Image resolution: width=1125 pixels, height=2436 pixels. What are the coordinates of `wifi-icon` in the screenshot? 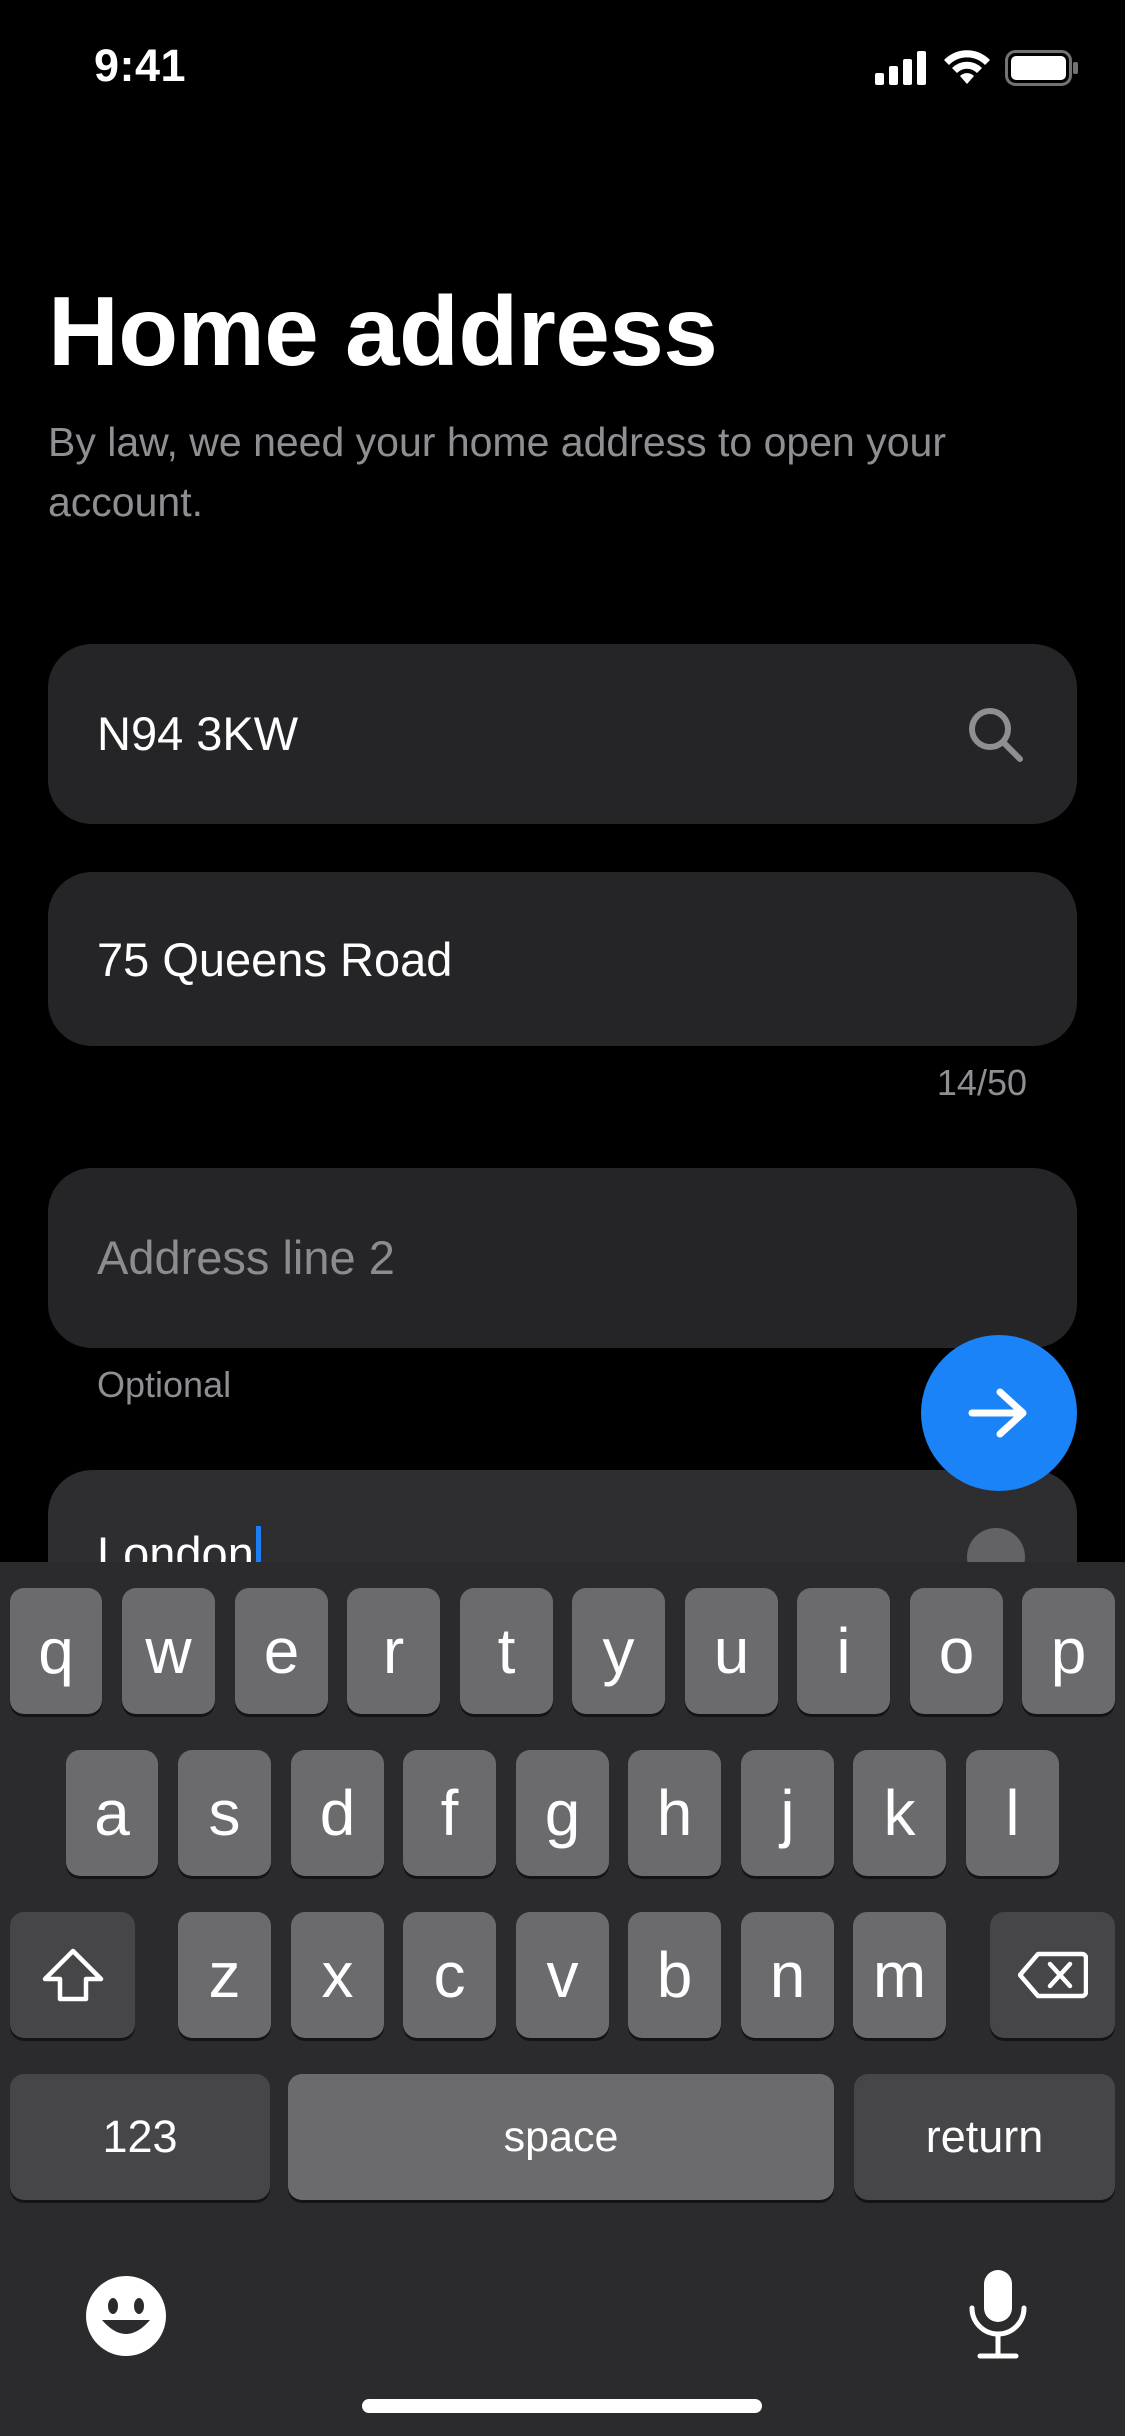 It's located at (967, 67).